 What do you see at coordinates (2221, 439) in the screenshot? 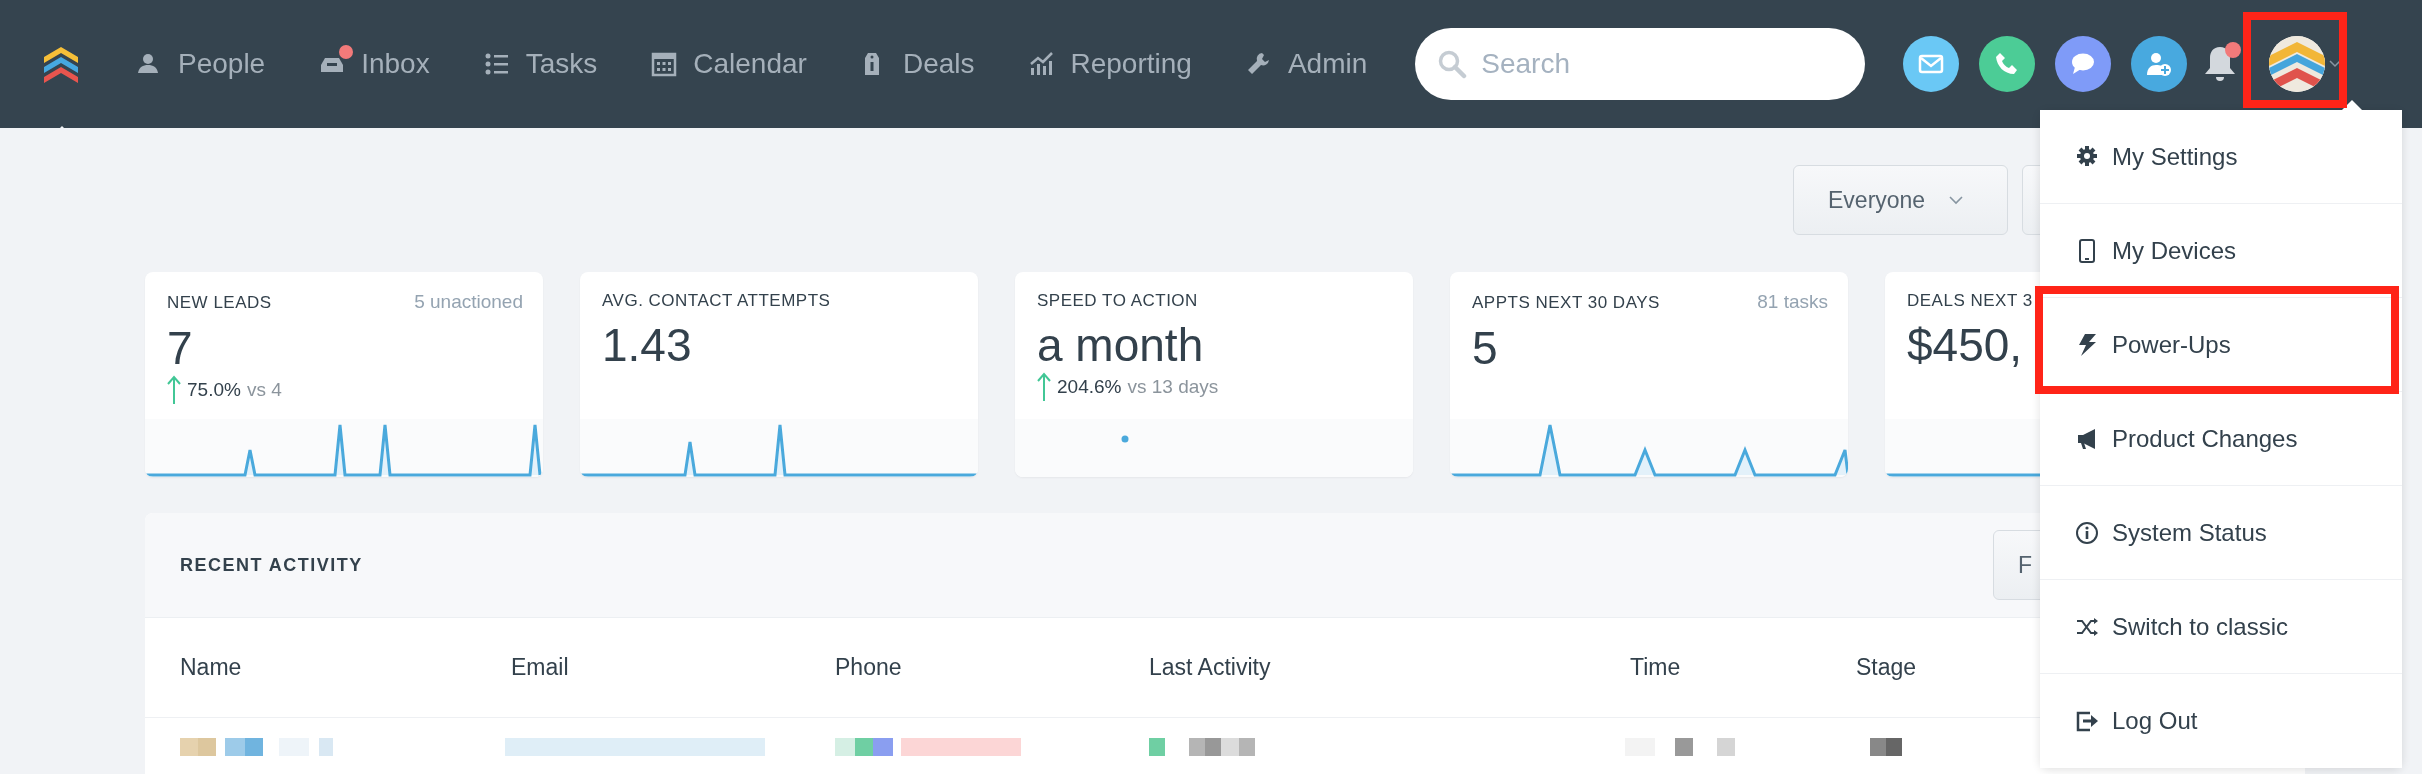
I see `menu-item: Product Changes` at bounding box center [2221, 439].